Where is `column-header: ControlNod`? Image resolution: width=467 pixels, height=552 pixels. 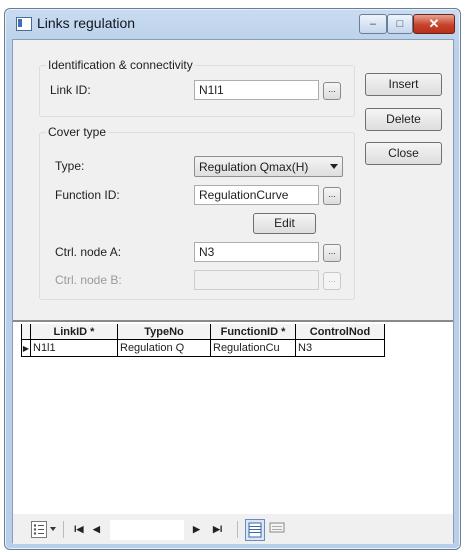 column-header: ControlNod is located at coordinates (340, 332).